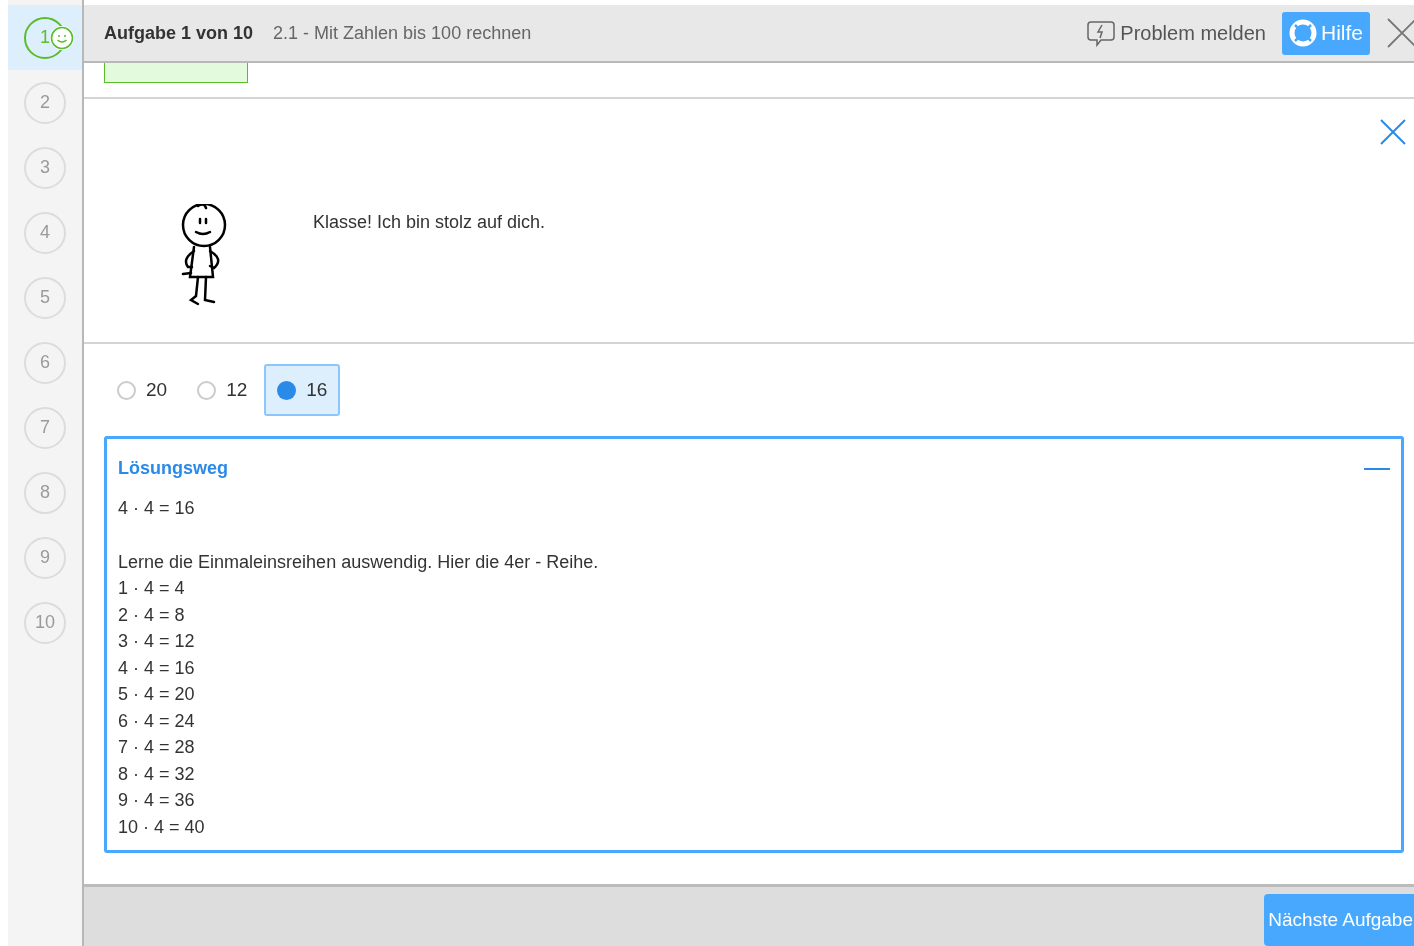 The image size is (1414, 946). I want to click on times-table-line: 2 · 4 = 8, so click(152, 615).